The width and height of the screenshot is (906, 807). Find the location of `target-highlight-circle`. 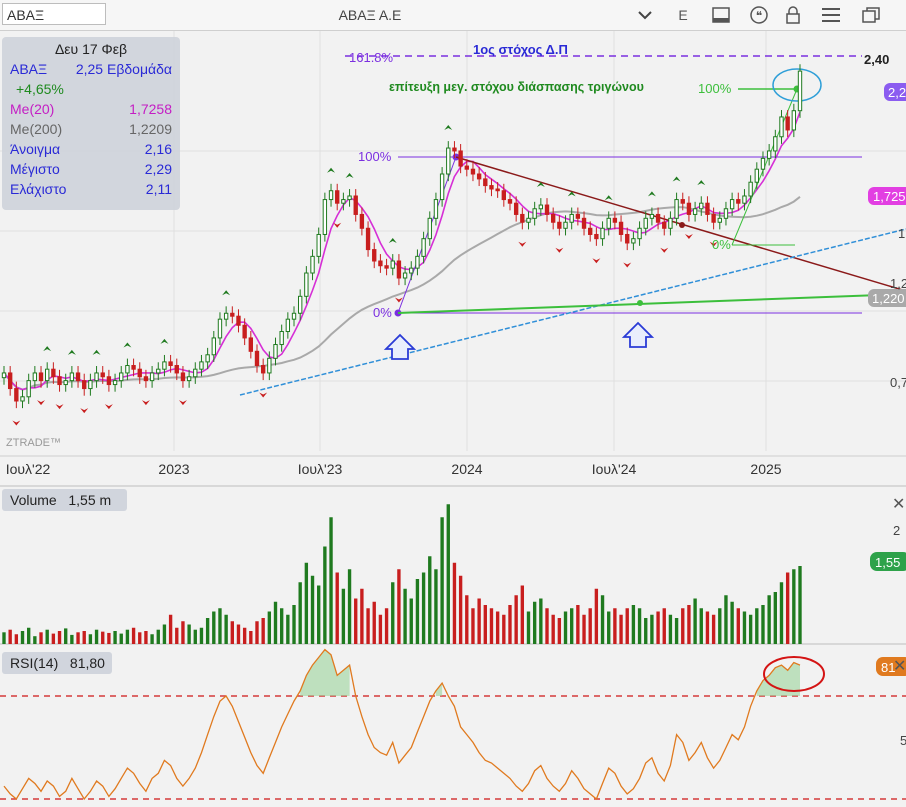

target-highlight-circle is located at coordinates (797, 85).